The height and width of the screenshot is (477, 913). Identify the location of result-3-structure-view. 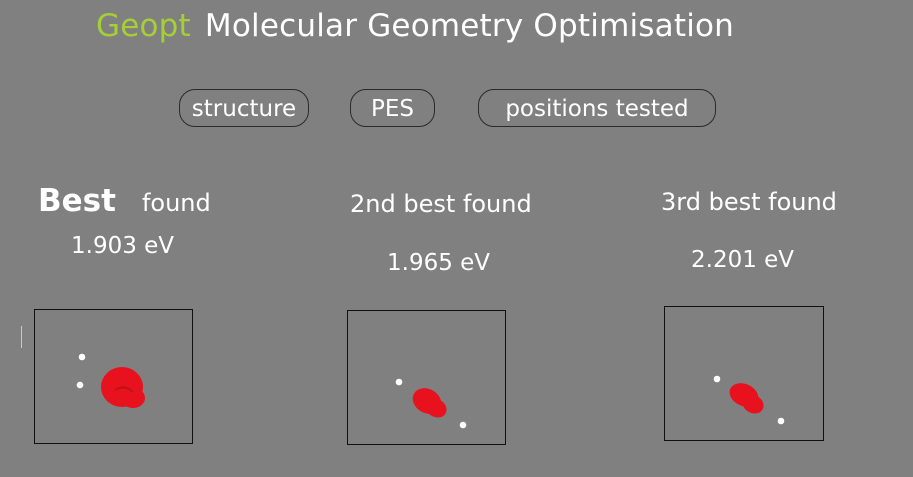
(744, 373).